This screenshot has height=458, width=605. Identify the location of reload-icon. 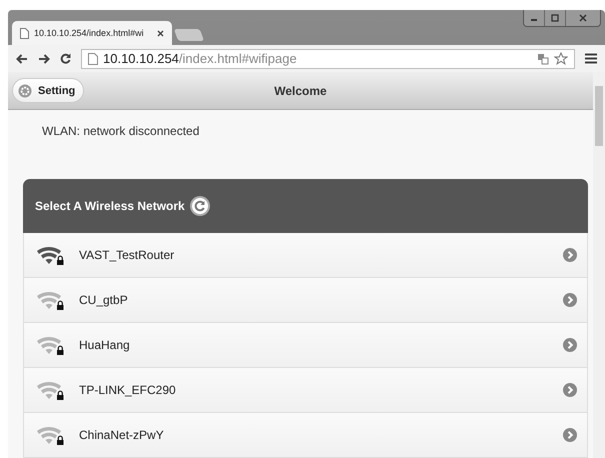
(65, 58).